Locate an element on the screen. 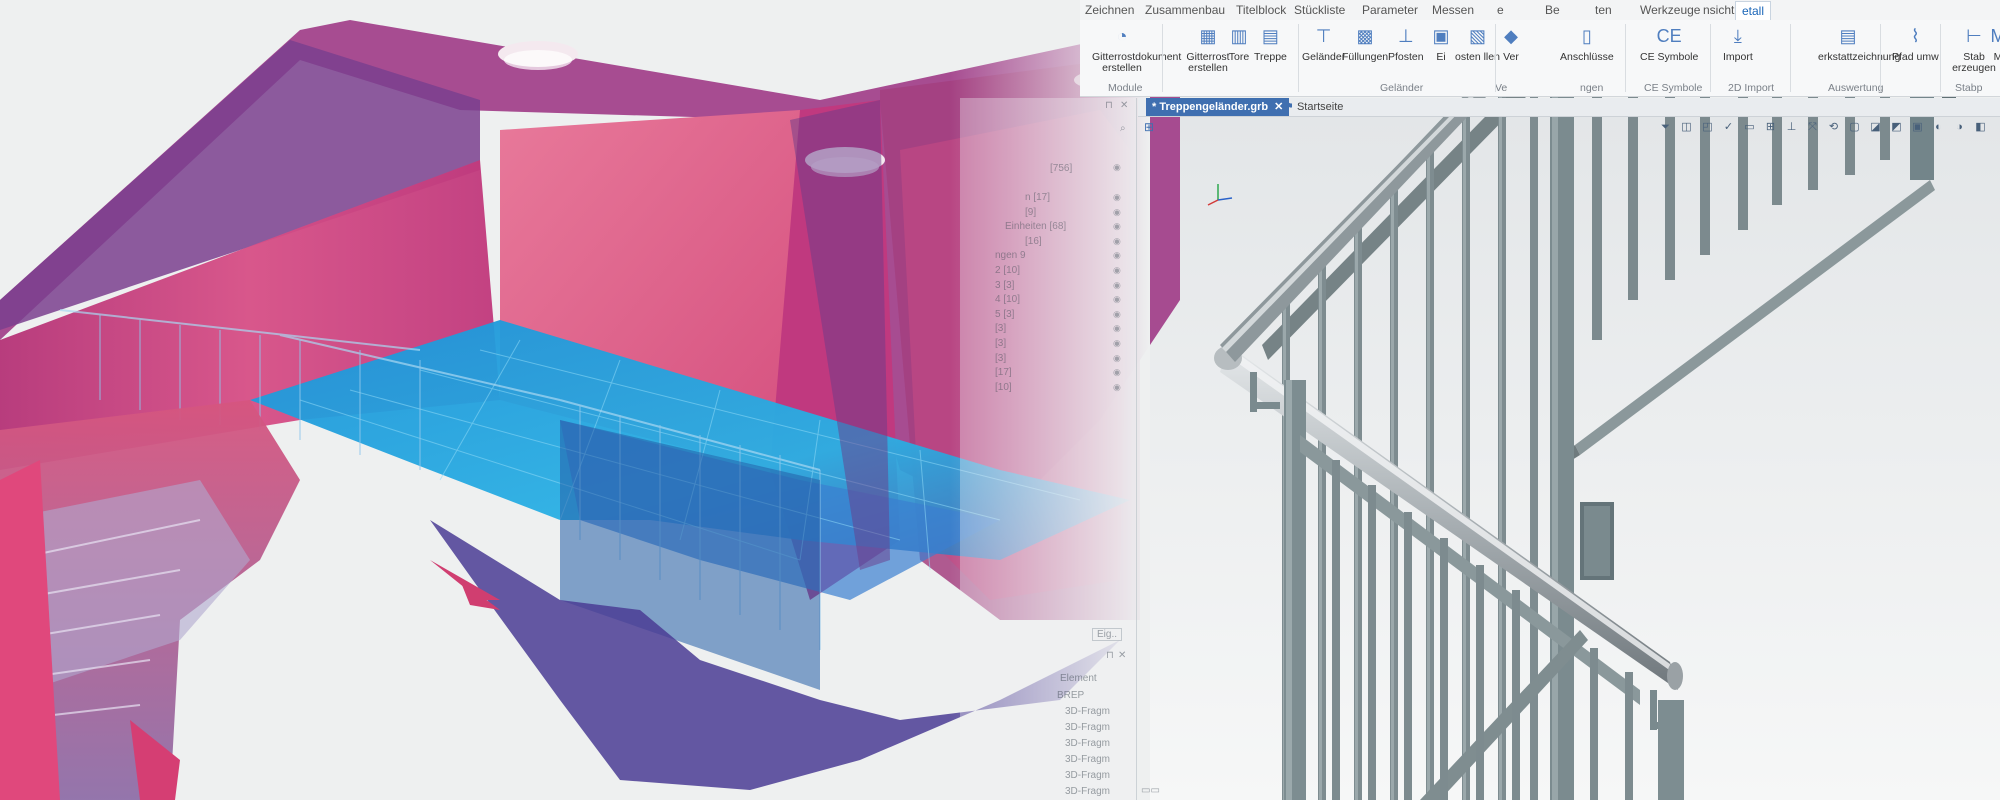 This screenshot has width=2000, height=800. grid-icon: ⊞ is located at coordinates (1770, 127).